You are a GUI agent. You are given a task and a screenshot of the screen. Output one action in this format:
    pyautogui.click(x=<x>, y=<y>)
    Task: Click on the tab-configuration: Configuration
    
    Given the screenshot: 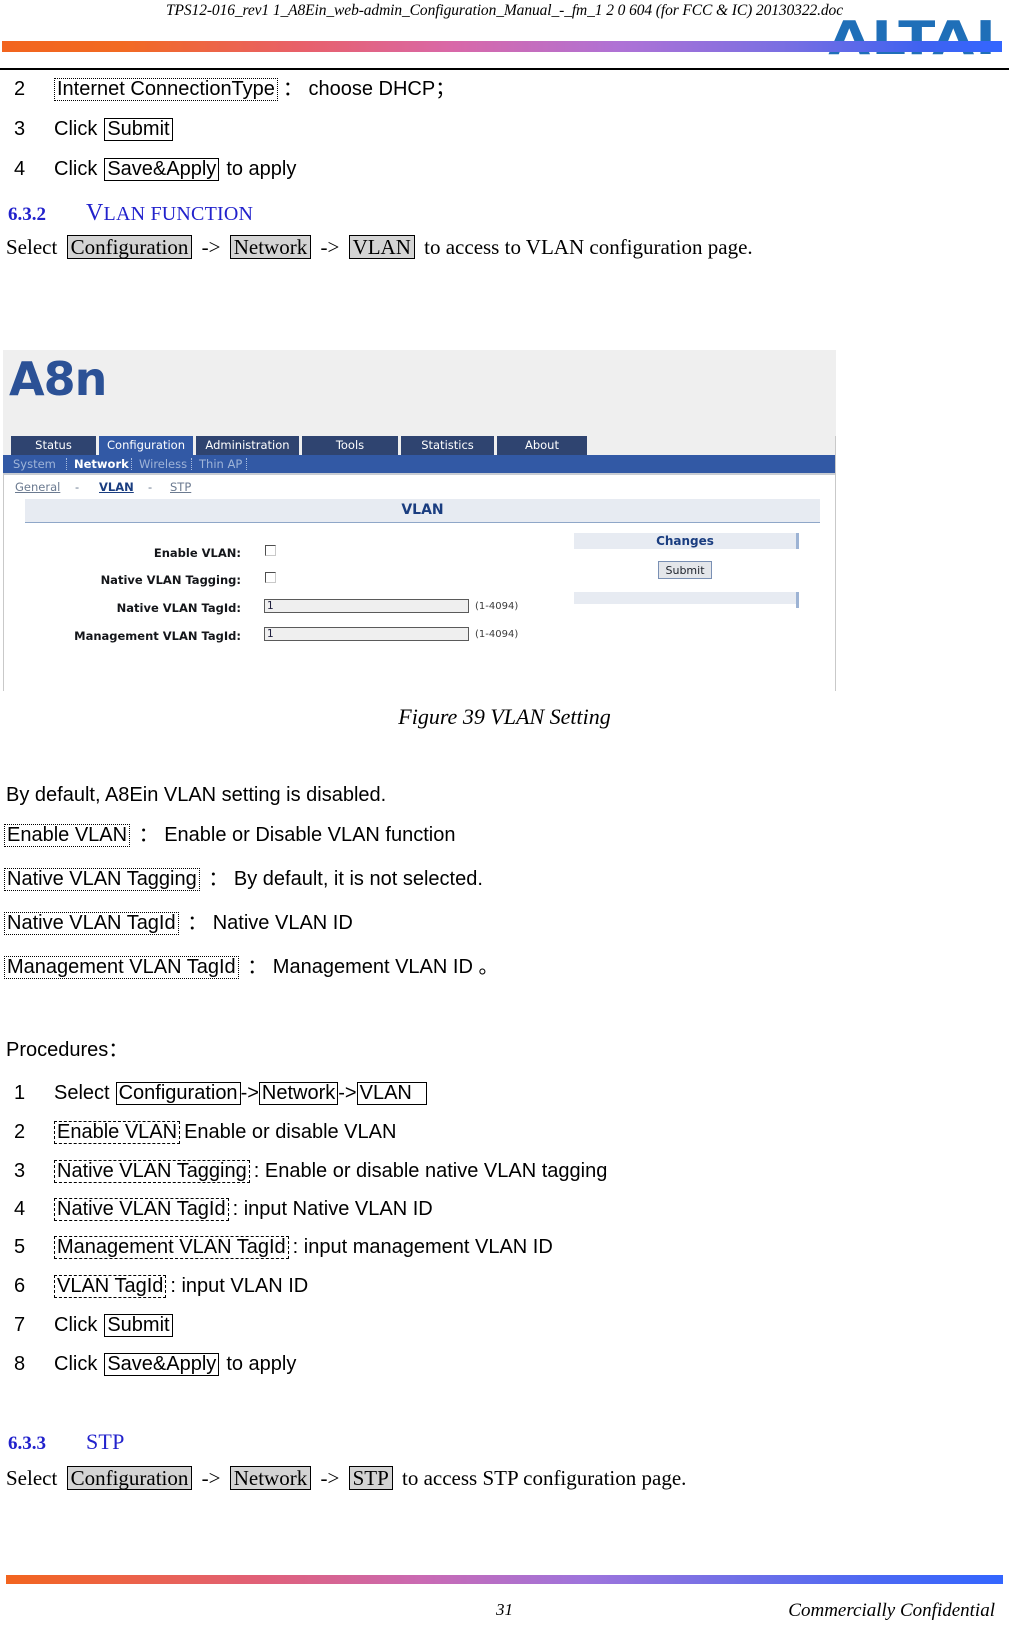 What is the action you would take?
    pyautogui.click(x=146, y=445)
    